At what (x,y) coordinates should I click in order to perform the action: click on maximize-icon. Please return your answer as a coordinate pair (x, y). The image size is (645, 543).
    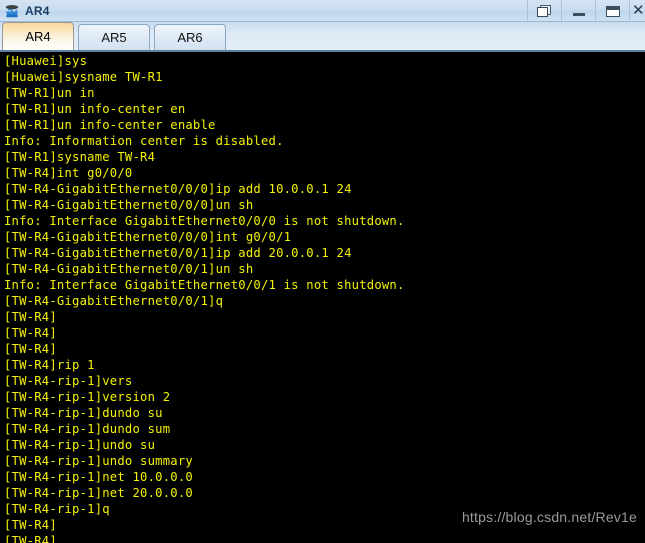
    Looking at the image, I should click on (612, 11).